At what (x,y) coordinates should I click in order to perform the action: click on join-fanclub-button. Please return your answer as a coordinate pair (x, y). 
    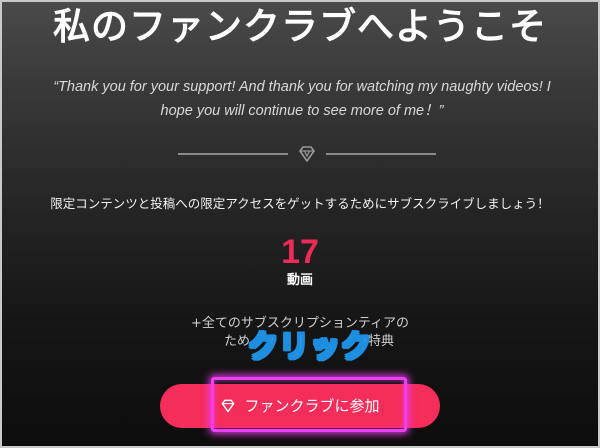
    Looking at the image, I should click on (300, 406).